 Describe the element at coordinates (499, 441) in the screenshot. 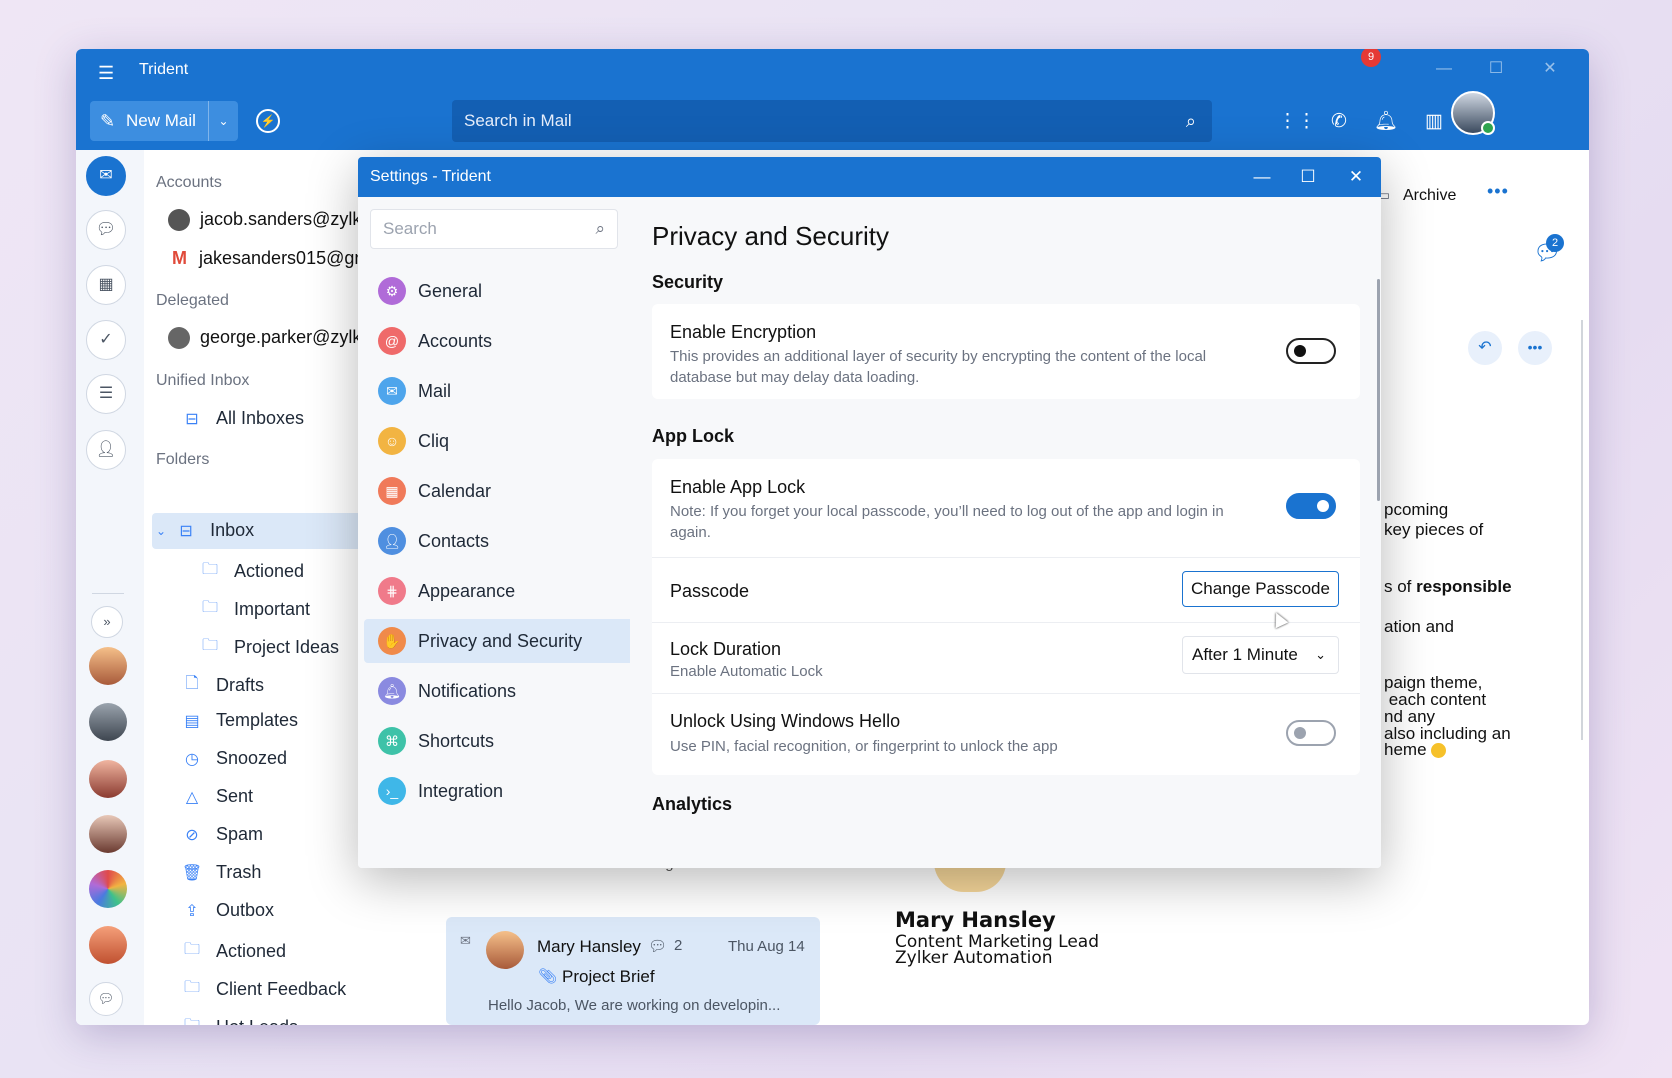

I see `nav-item-cliq: ☺ Cliq` at that location.